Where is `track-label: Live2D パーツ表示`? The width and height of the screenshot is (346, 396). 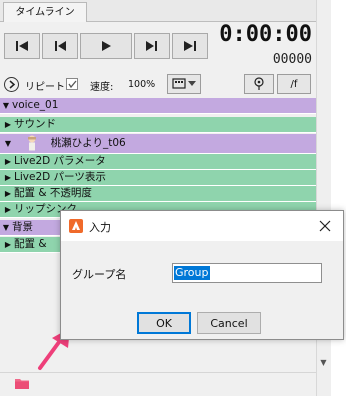
track-label: Live2D パーツ表示 is located at coordinates (60, 177).